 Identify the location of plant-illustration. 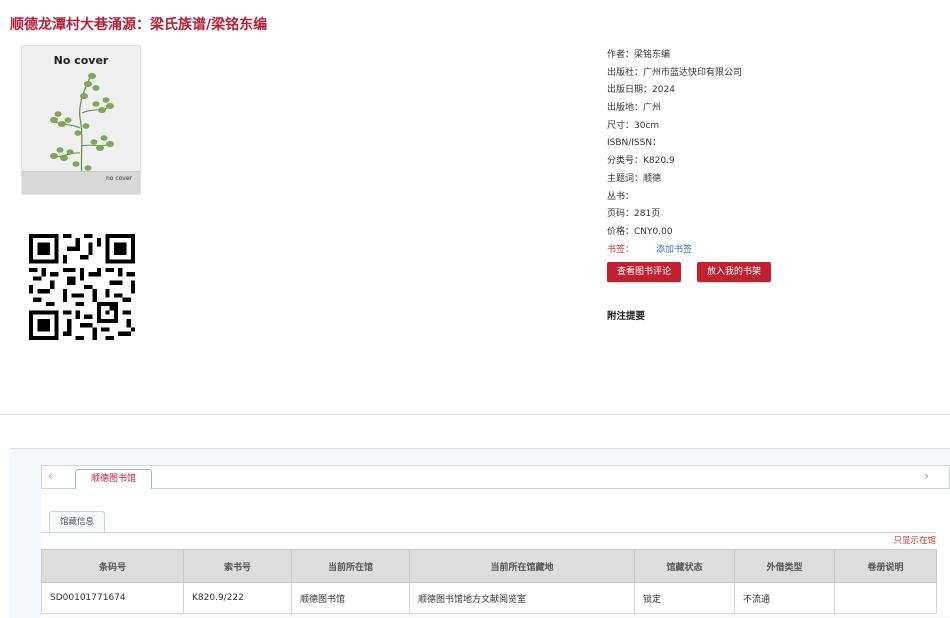
(82, 124).